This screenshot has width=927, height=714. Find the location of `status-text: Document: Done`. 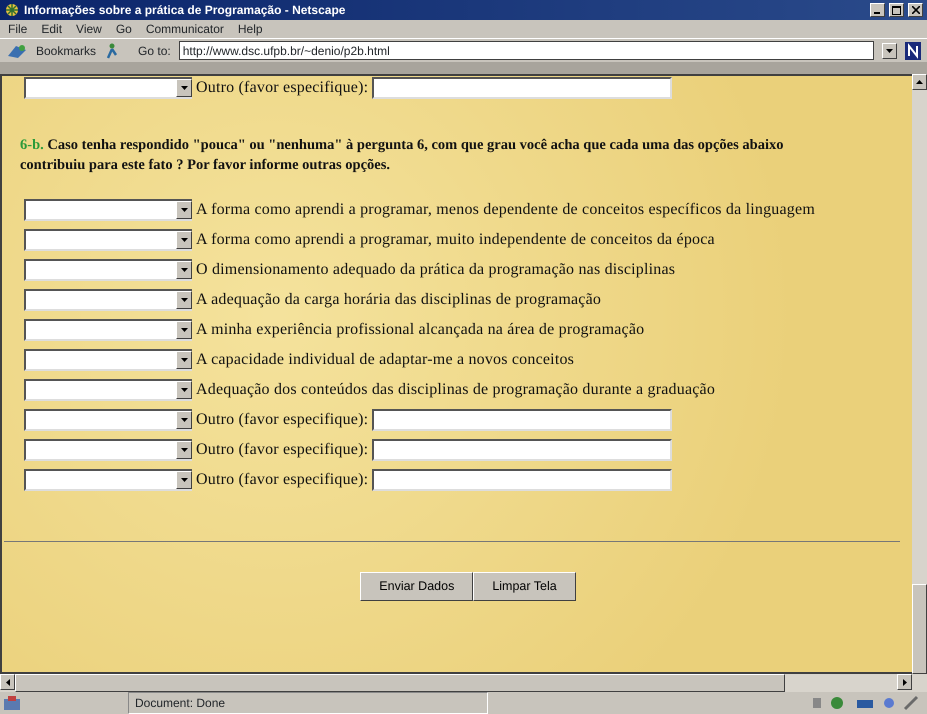

status-text: Document: Done is located at coordinates (308, 703).